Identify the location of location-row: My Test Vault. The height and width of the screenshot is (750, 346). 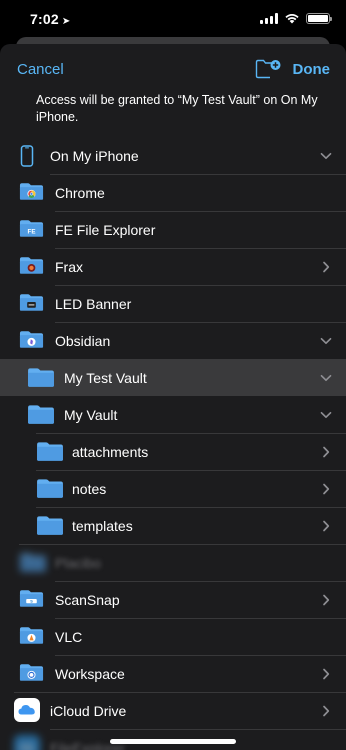
(173, 377).